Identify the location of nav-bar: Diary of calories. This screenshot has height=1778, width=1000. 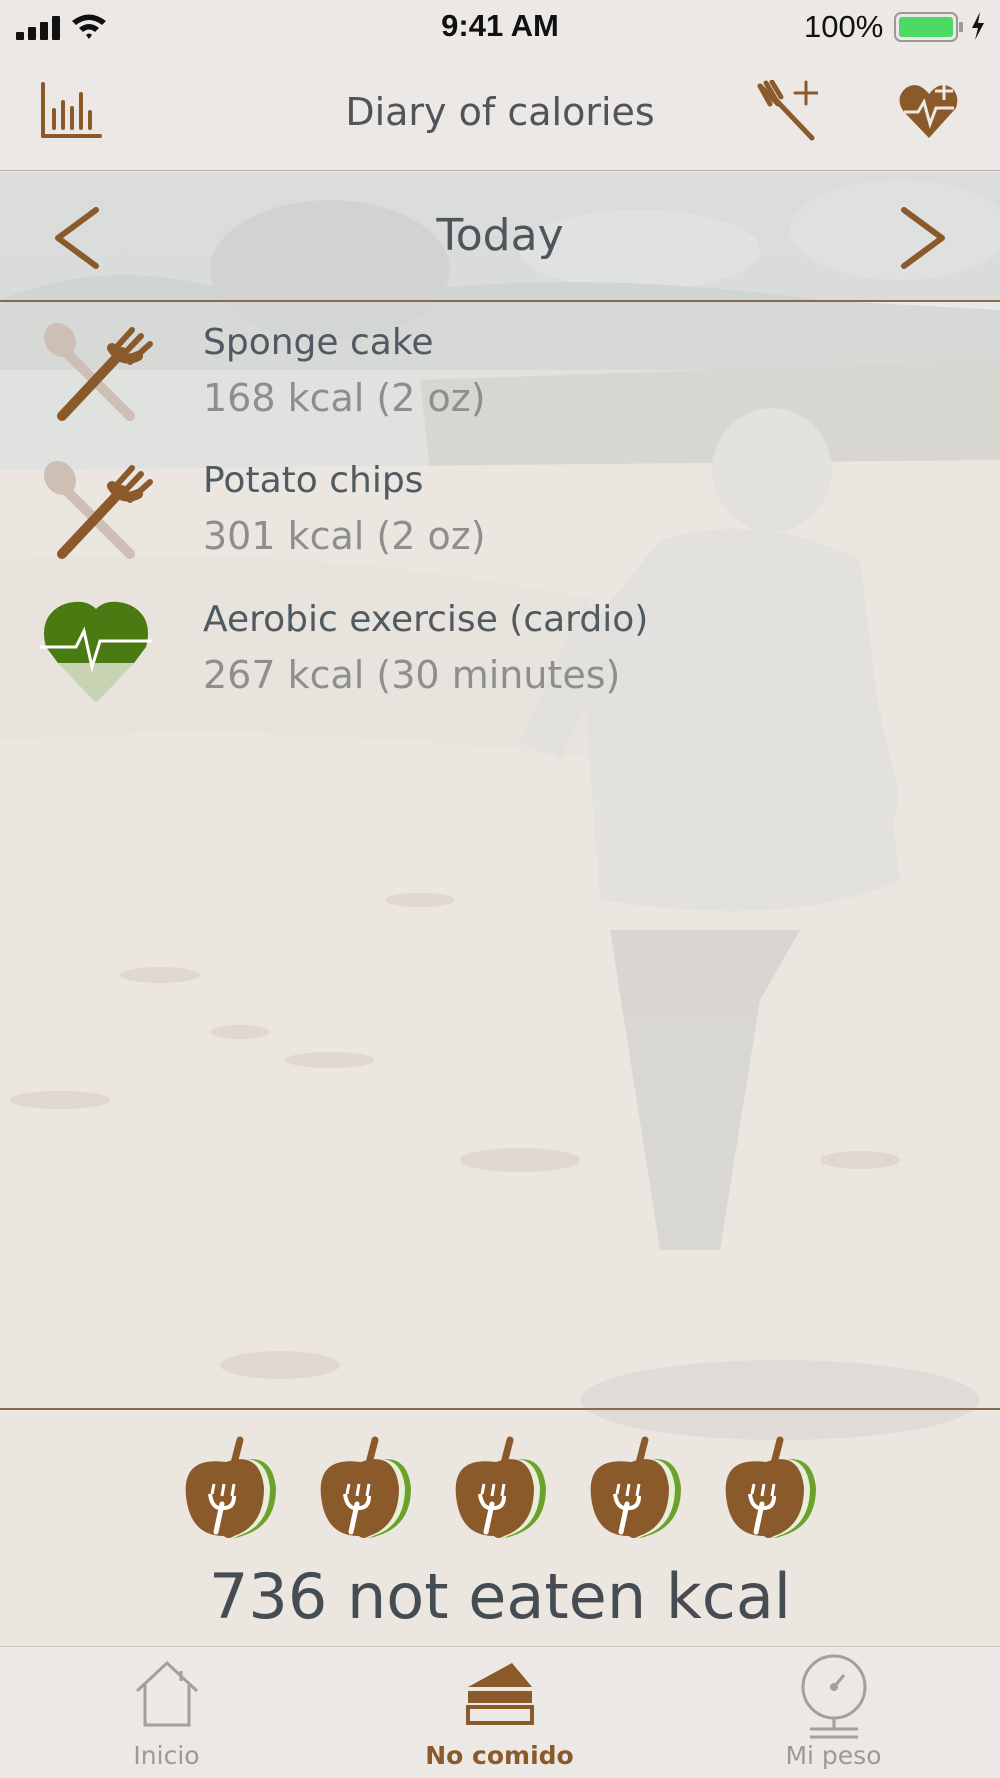
(500, 113).